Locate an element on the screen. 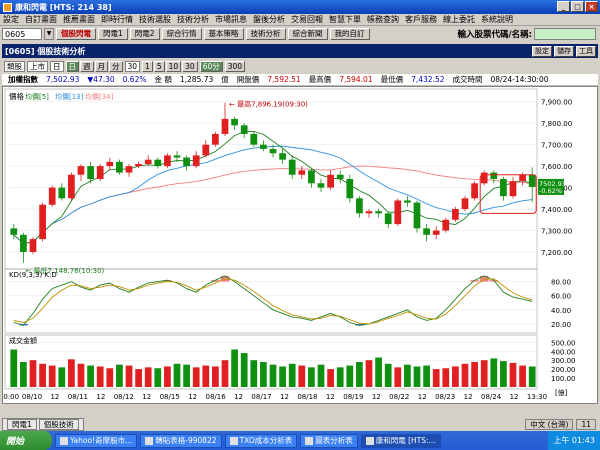  toolbar-button: 綜合行情 is located at coordinates (181, 34).